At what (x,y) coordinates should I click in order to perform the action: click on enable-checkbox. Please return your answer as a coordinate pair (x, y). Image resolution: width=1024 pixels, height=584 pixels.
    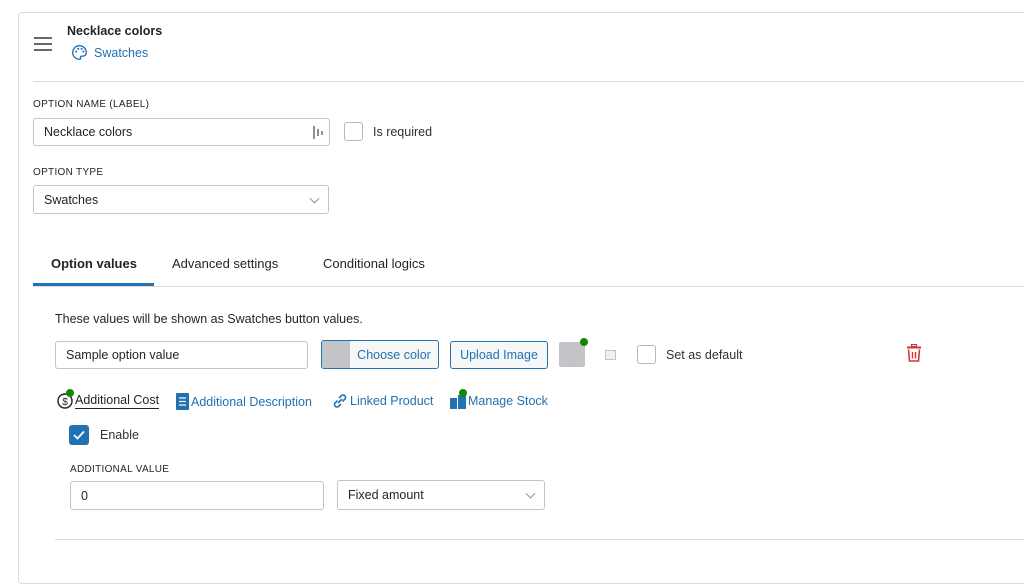
    Looking at the image, I should click on (79, 435).